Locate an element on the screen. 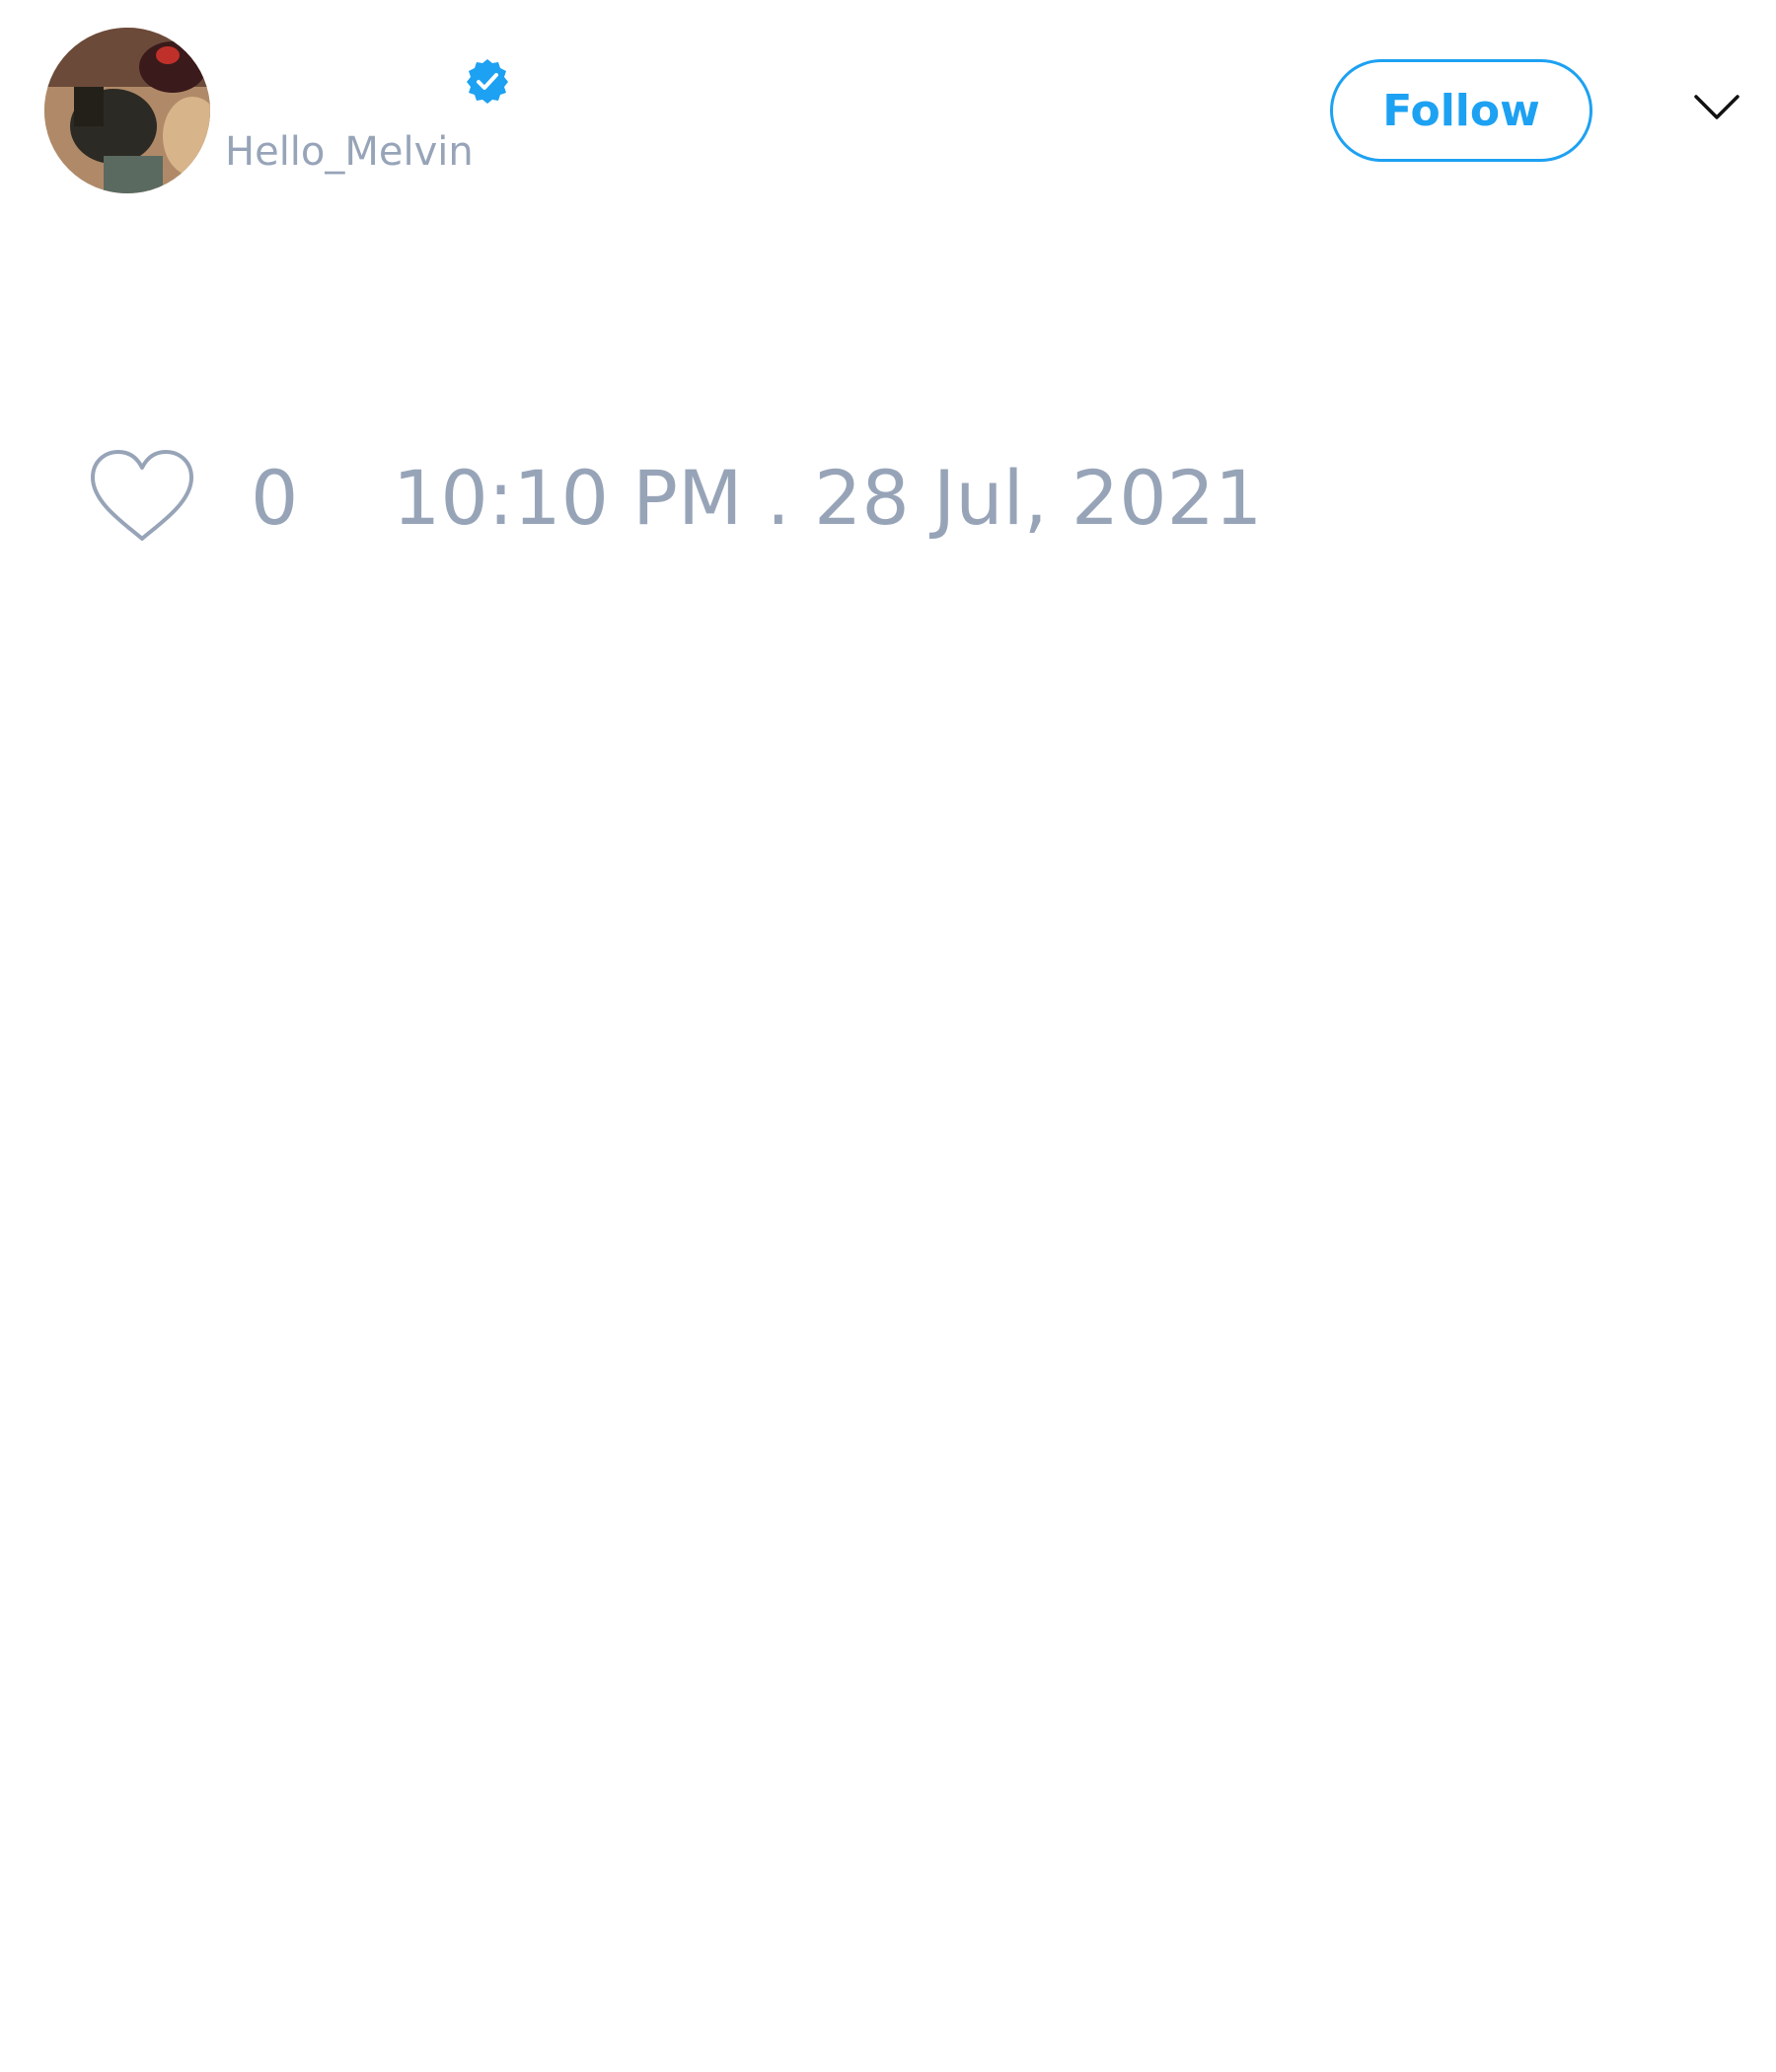  tweet-header: Hello_Melvin Follow is located at coordinates (888, 114).